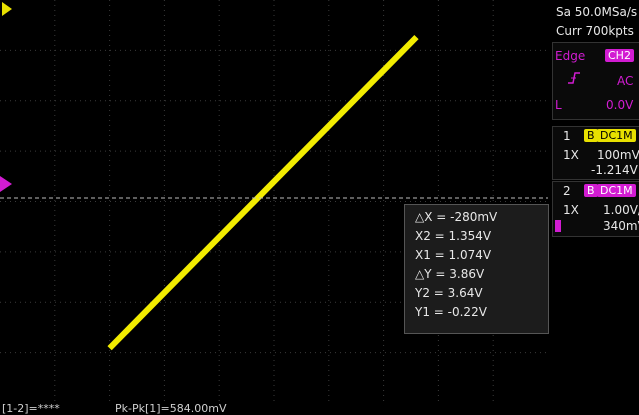 Image resolution: width=639 pixels, height=415 pixels. I want to click on channel2-number: 2, so click(567, 191).